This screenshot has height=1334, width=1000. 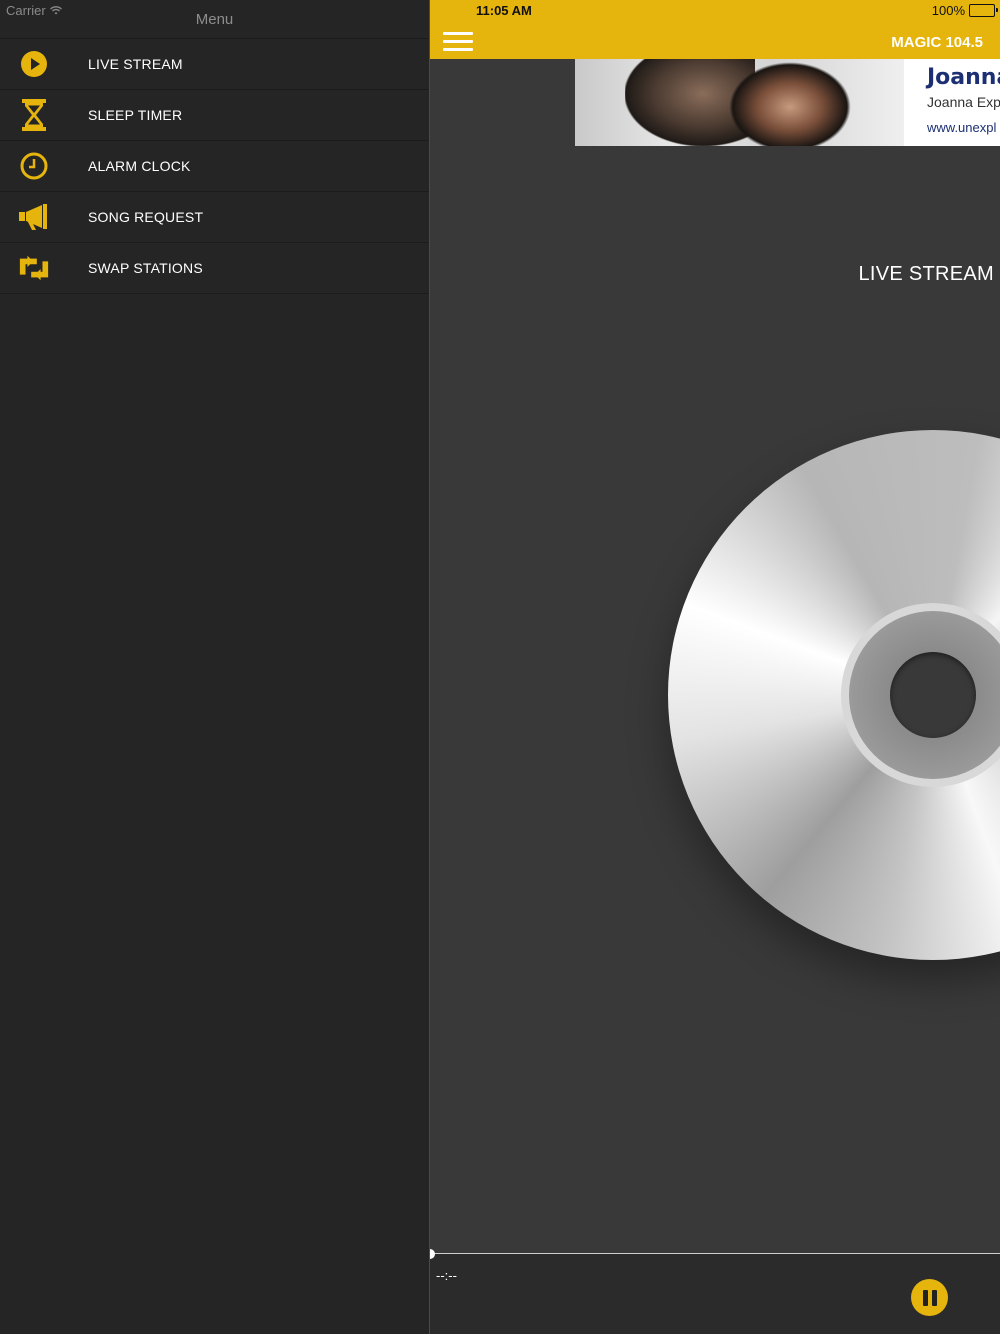 What do you see at coordinates (34, 268) in the screenshot?
I see `swap-arrows-icon` at bounding box center [34, 268].